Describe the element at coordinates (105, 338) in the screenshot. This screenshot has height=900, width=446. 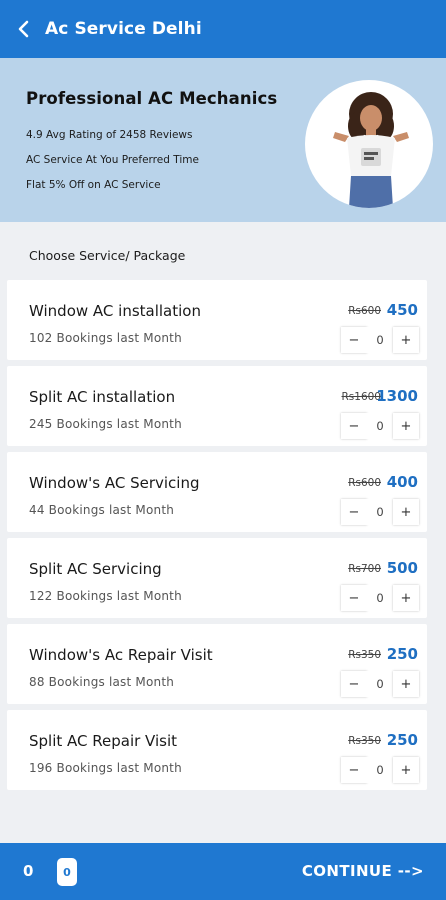
I see `service-bookings: 102 Bookings last Month` at that location.